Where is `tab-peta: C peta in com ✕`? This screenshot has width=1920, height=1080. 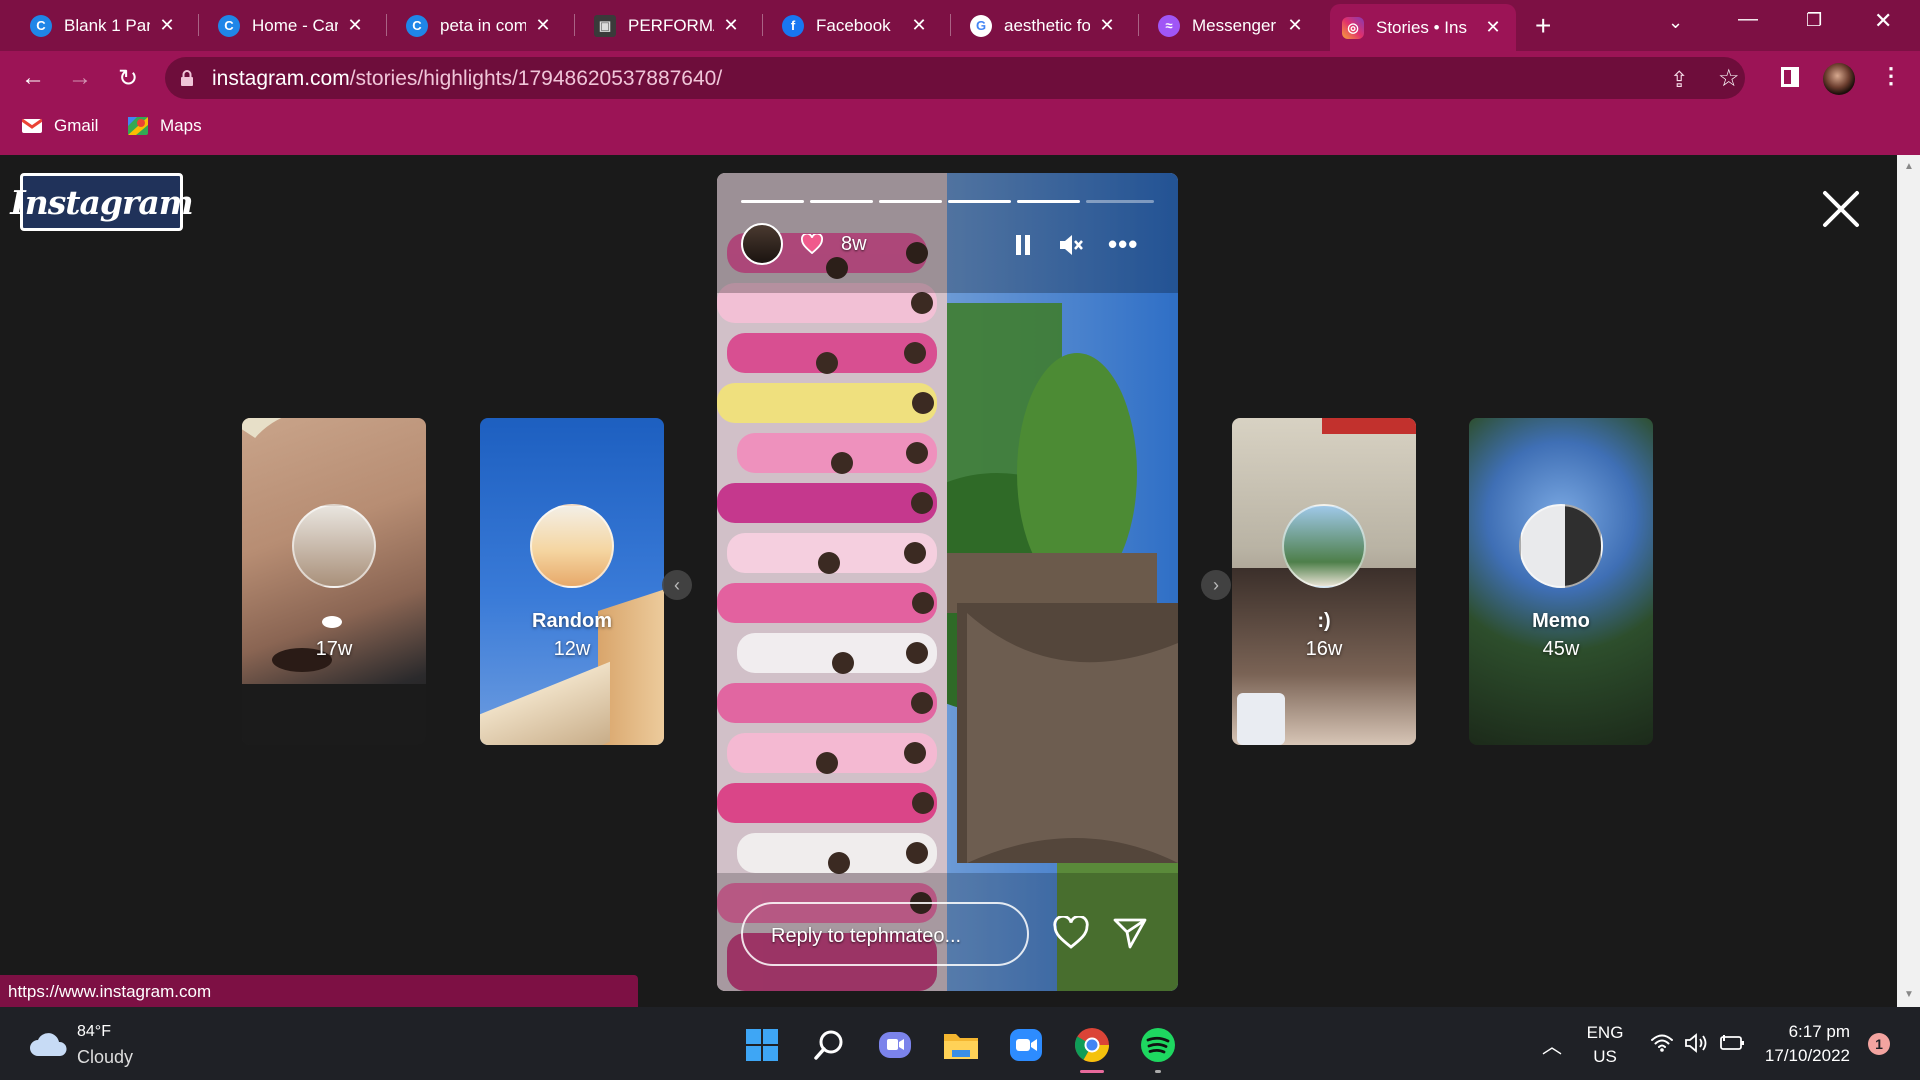 tab-peta: C peta in com ✕ is located at coordinates (480, 25).